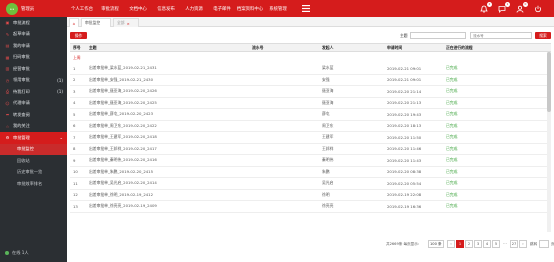  Describe the element at coordinates (168, 126) in the screenshot. I see `row-subject: 出差审批单_周卫东_2019-02-20_2422` at that location.